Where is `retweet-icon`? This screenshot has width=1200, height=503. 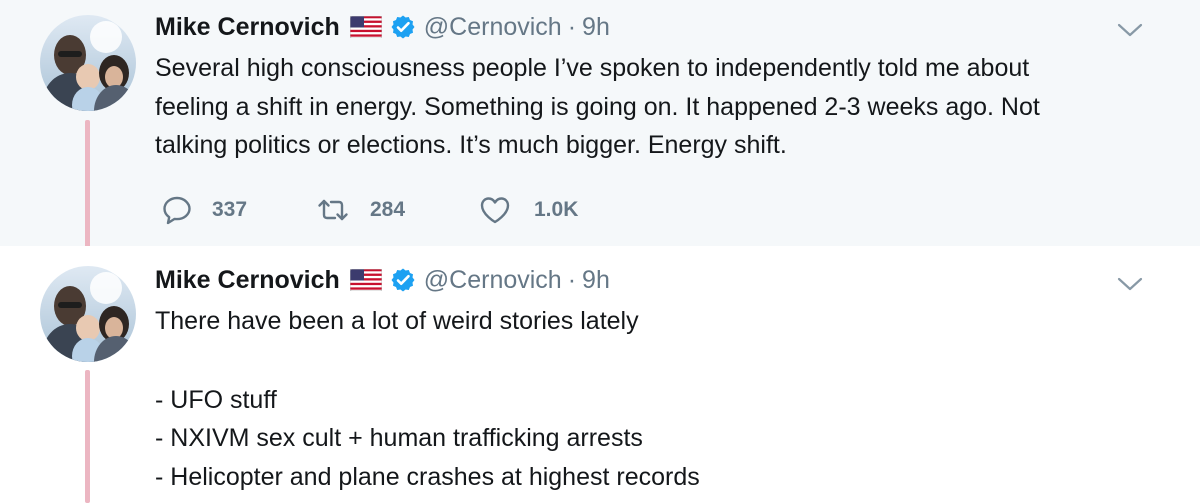 retweet-icon is located at coordinates (333, 210).